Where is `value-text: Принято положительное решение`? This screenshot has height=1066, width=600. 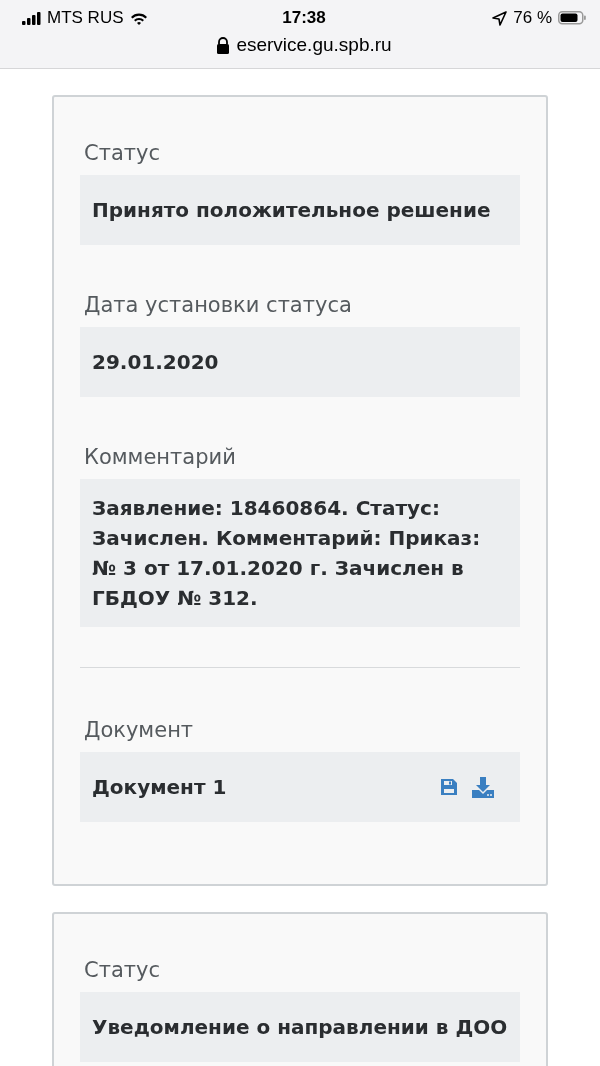 value-text: Принято положительное решение is located at coordinates (292, 210).